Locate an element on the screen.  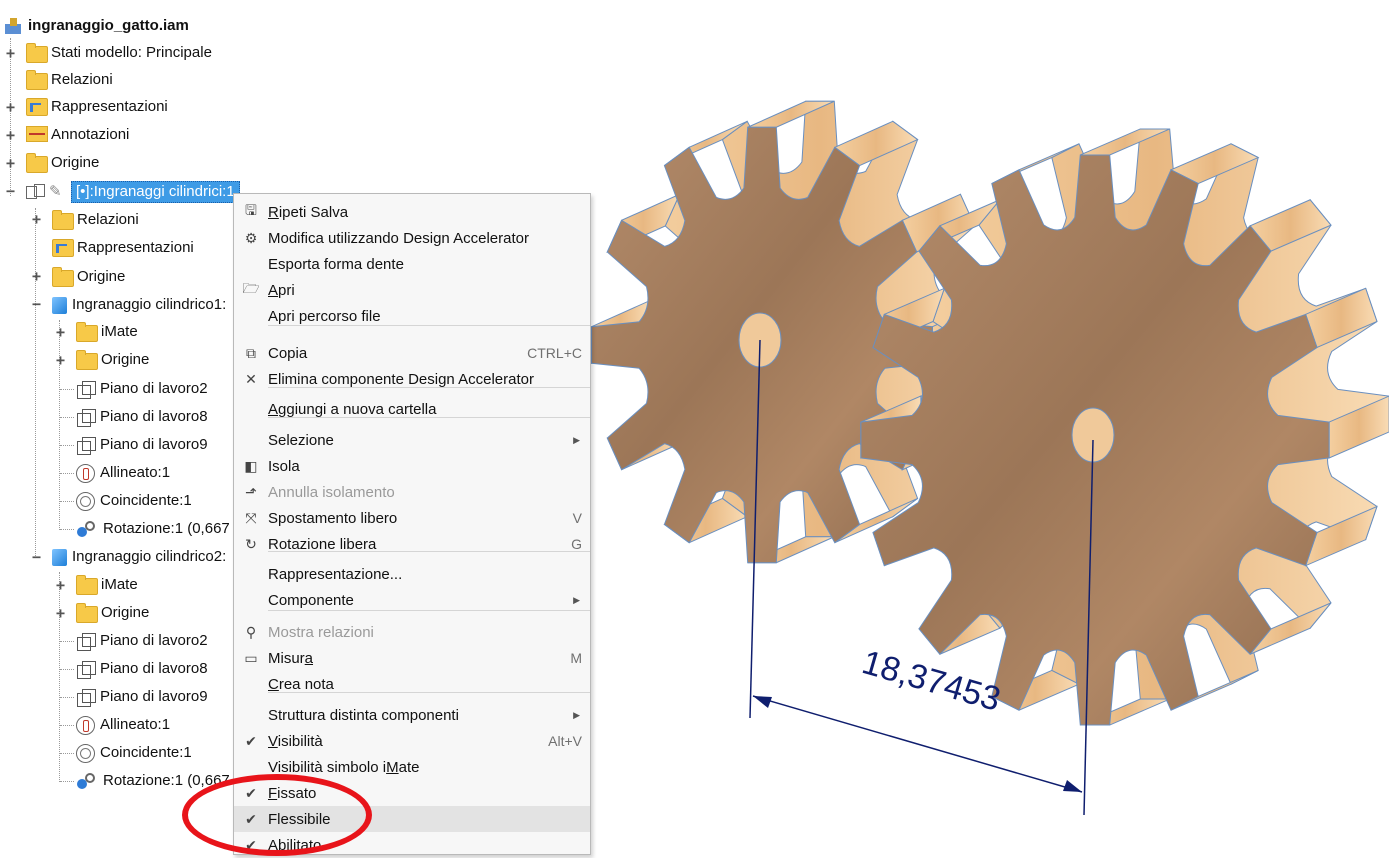
menu-item-mostra-relazioni: ⚲ Mostra relazioni is located at coordinates (412, 632).